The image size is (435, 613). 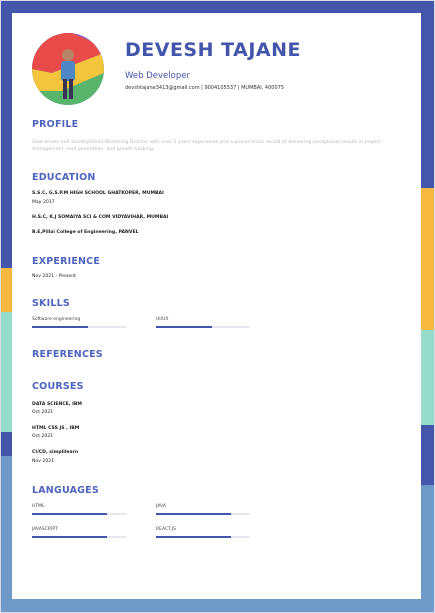 I want to click on section-title-skills: SKILLS, so click(x=51, y=303).